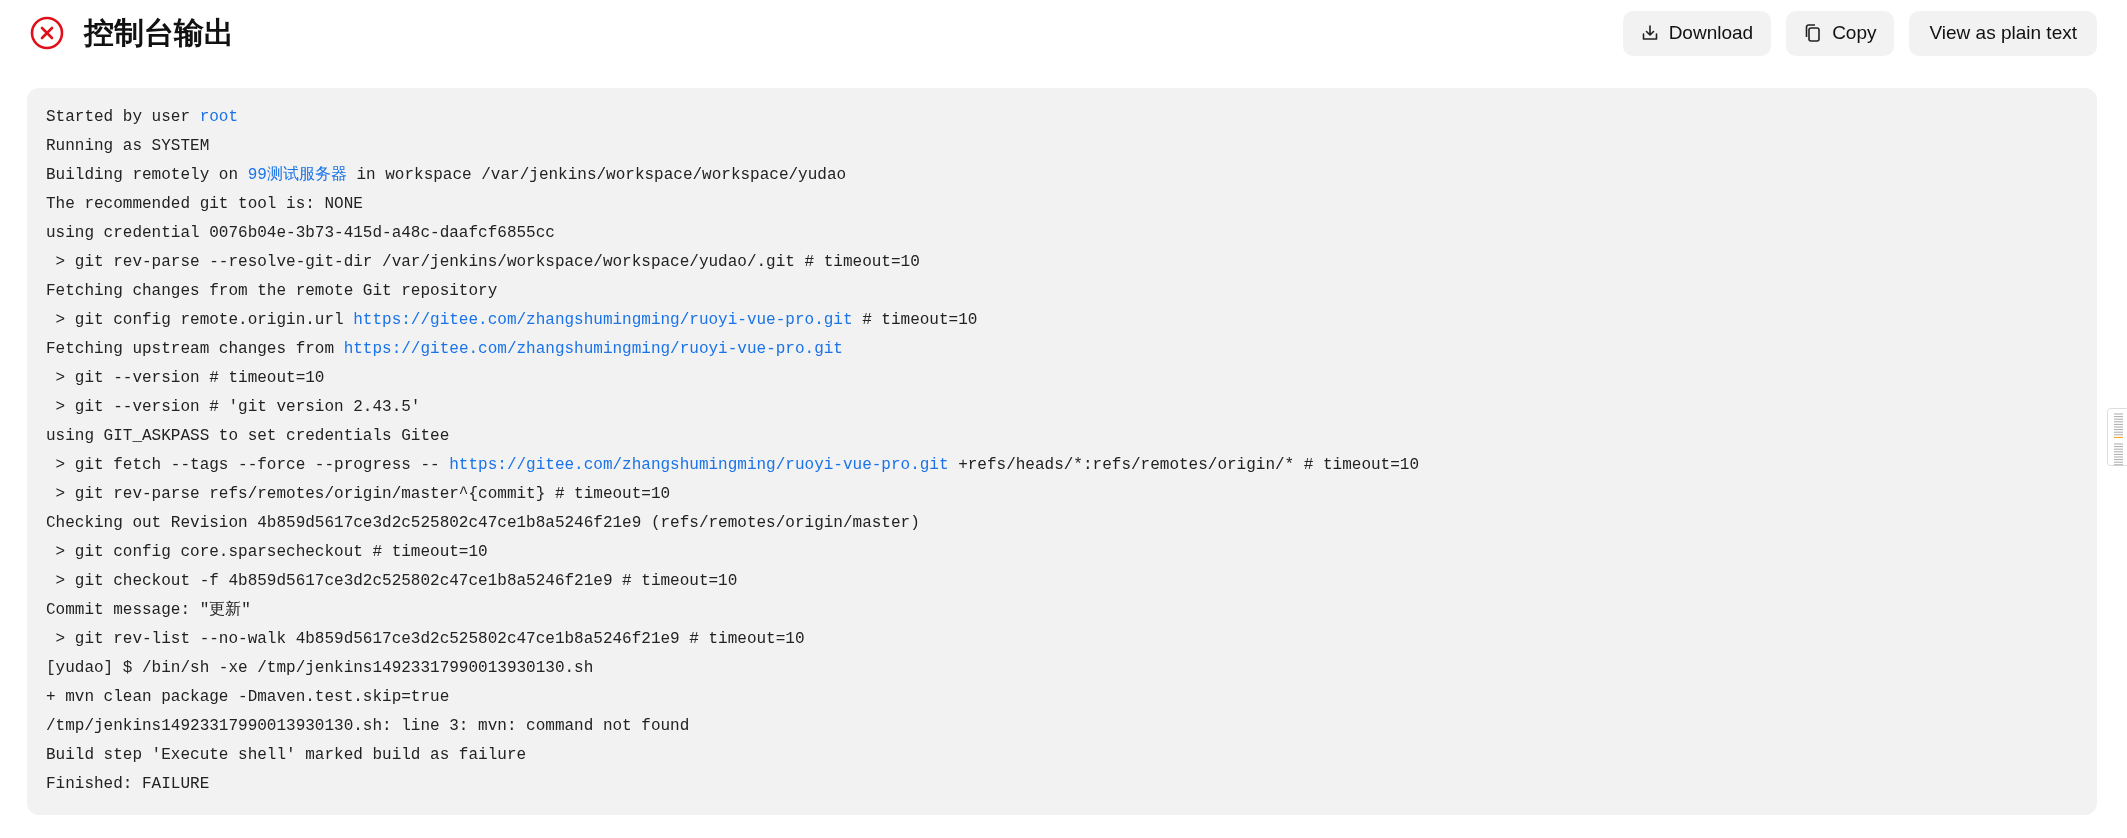  Describe the element at coordinates (368, 726) in the screenshot. I see `log-line: /tmp/jenkins14923317990013930130.sh: line 3: mvn: command not found` at that location.